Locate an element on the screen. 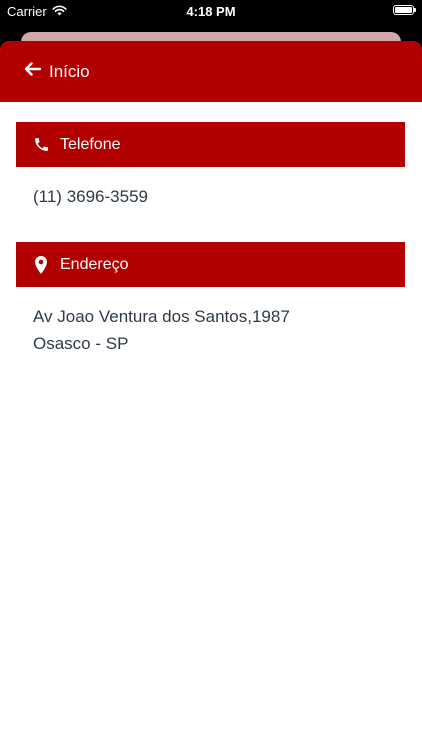 The height and width of the screenshot is (750, 422). phone-number: (11) 3696-3559 is located at coordinates (90, 197).